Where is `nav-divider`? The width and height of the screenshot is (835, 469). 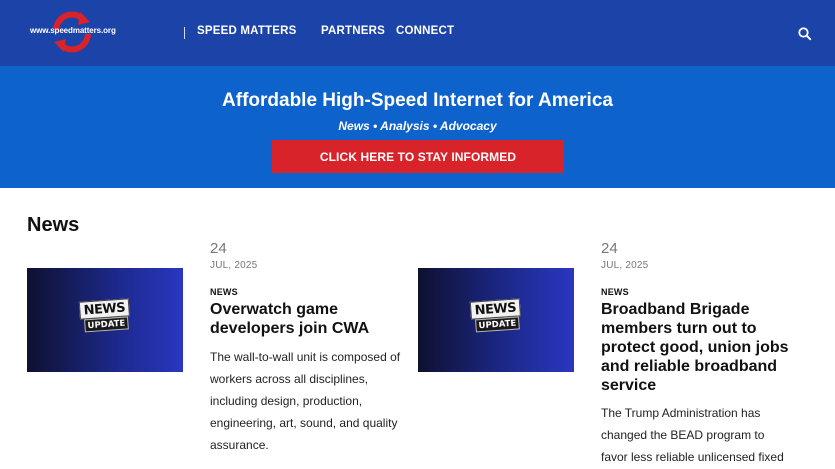 nav-divider is located at coordinates (184, 33).